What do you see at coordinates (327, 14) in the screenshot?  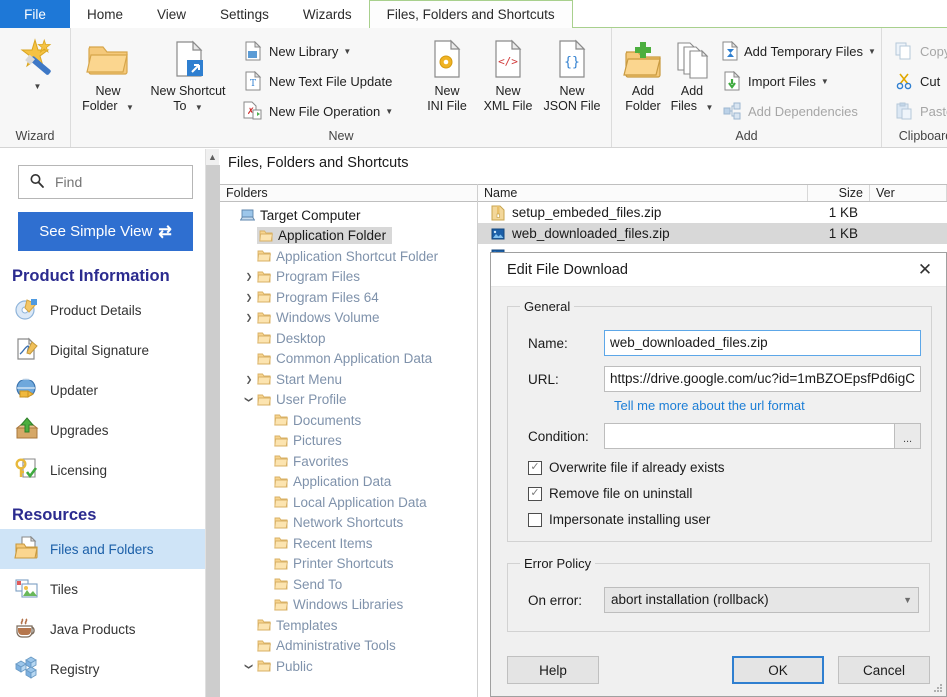 I see `tab-wizards: Wizards` at bounding box center [327, 14].